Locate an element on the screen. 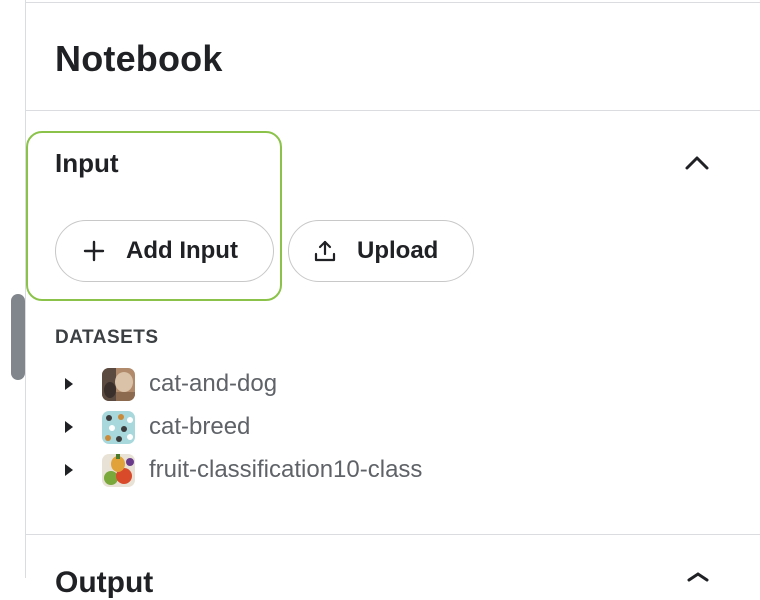  chevron-down-icon is located at coordinates (698, 577).